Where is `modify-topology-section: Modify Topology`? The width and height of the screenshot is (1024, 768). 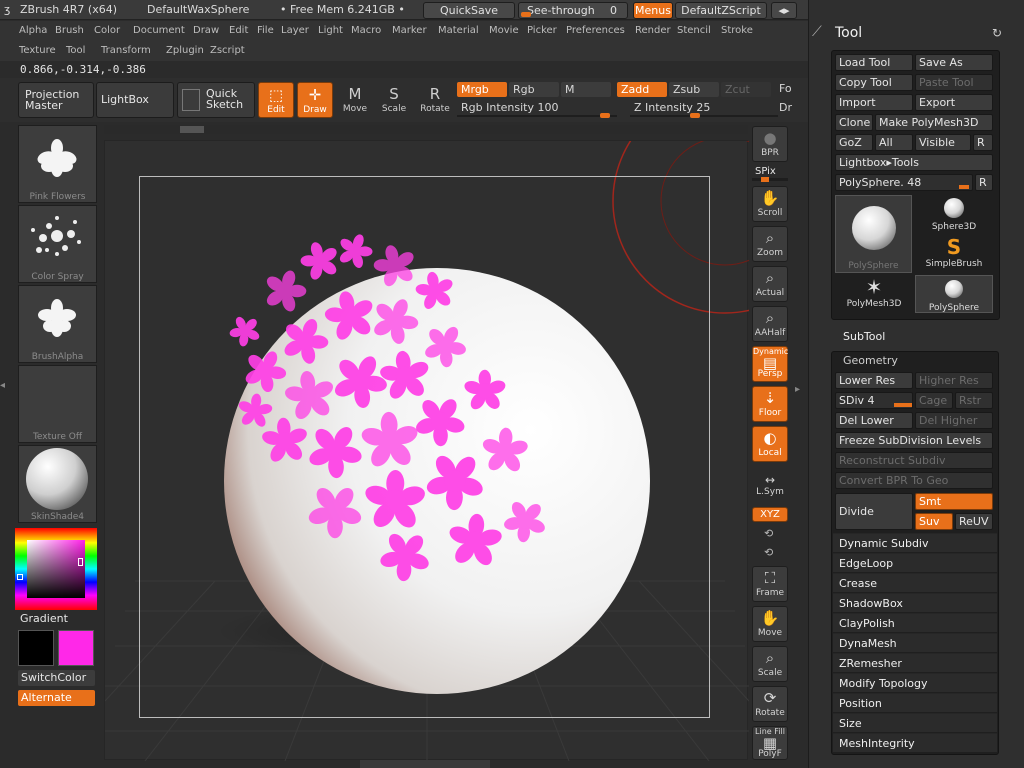 modify-topology-section: Modify Topology is located at coordinates (915, 682).